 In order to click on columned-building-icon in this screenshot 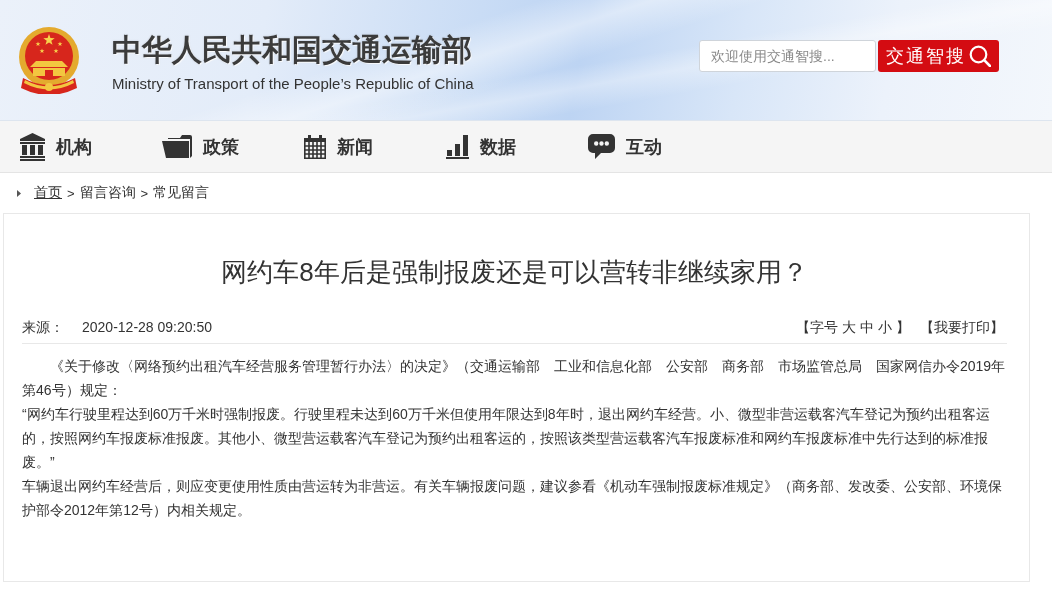, I will do `click(32, 146)`.